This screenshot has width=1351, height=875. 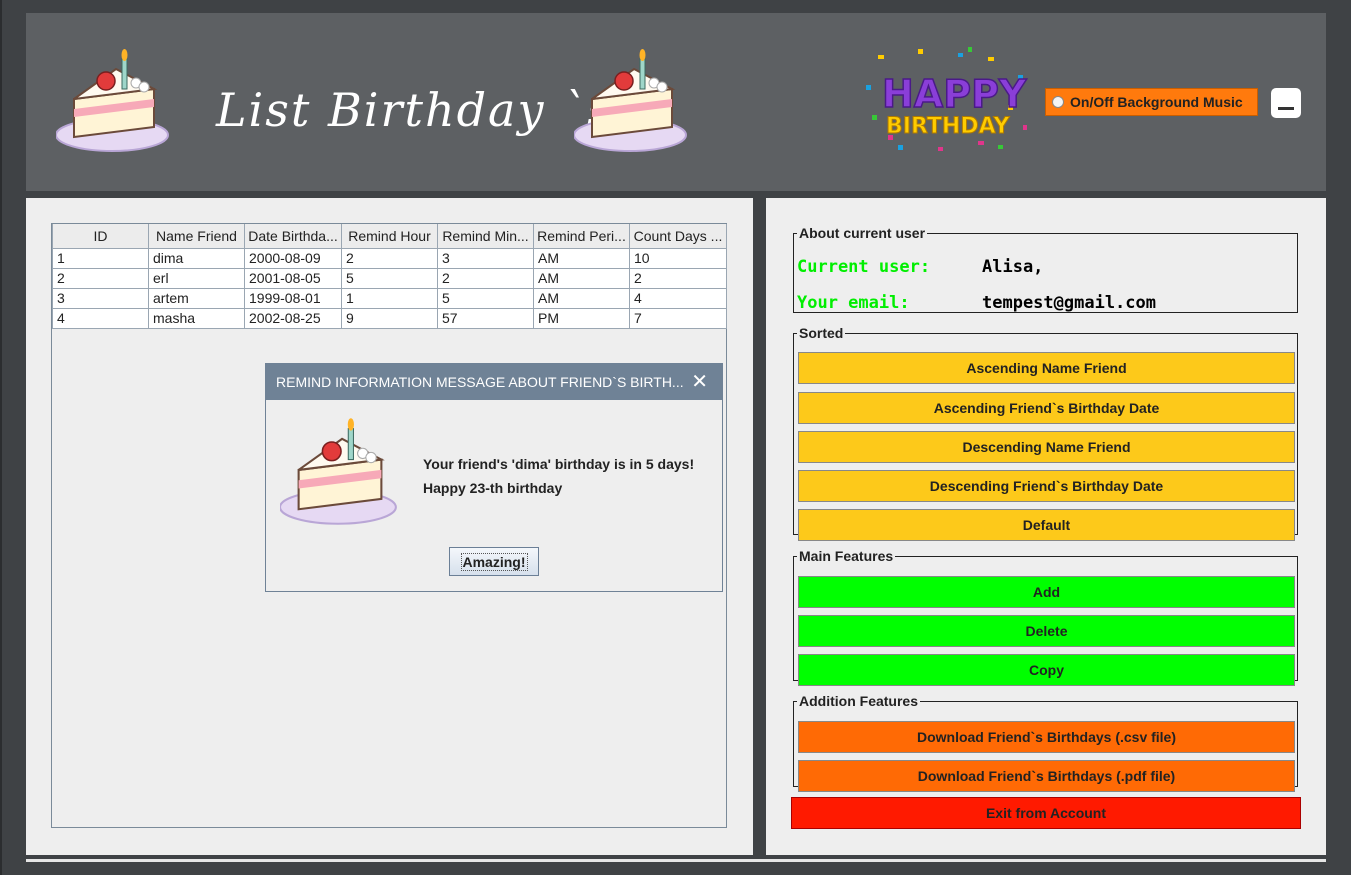 What do you see at coordinates (293, 298) in the screenshot?
I see `table-cell: 1999-08-01` at bounding box center [293, 298].